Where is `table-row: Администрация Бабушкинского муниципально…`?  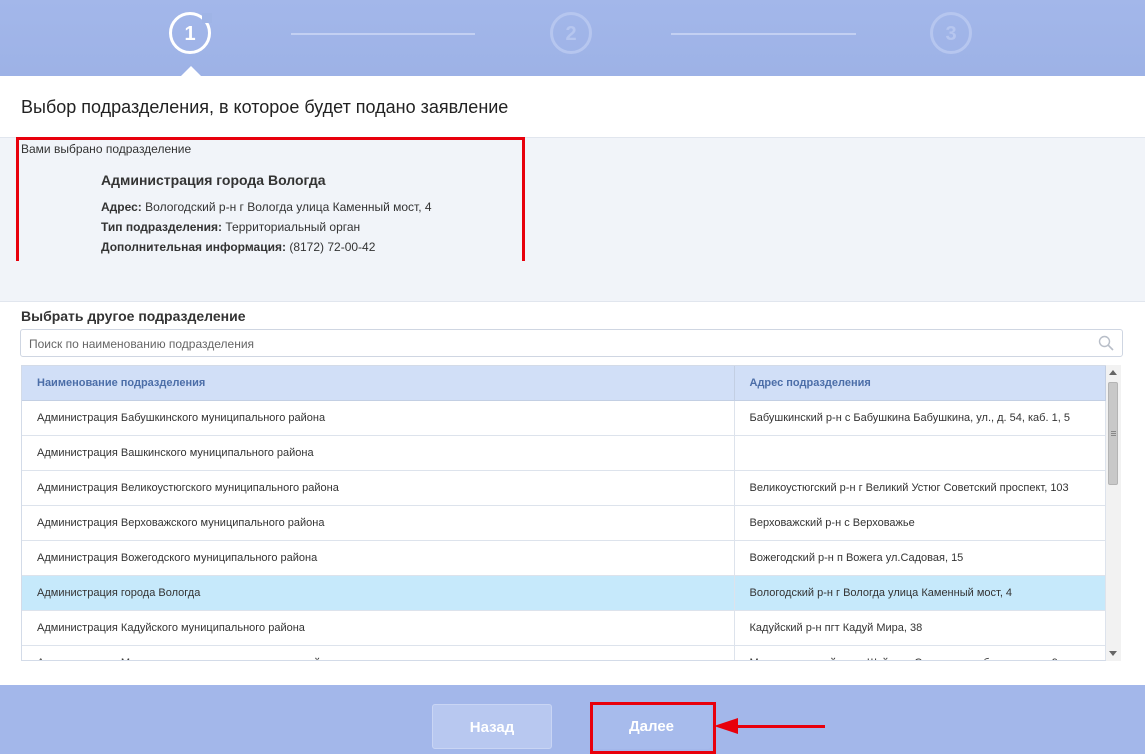 table-row: Администрация Бабушкинского муниципально… is located at coordinates (564, 418).